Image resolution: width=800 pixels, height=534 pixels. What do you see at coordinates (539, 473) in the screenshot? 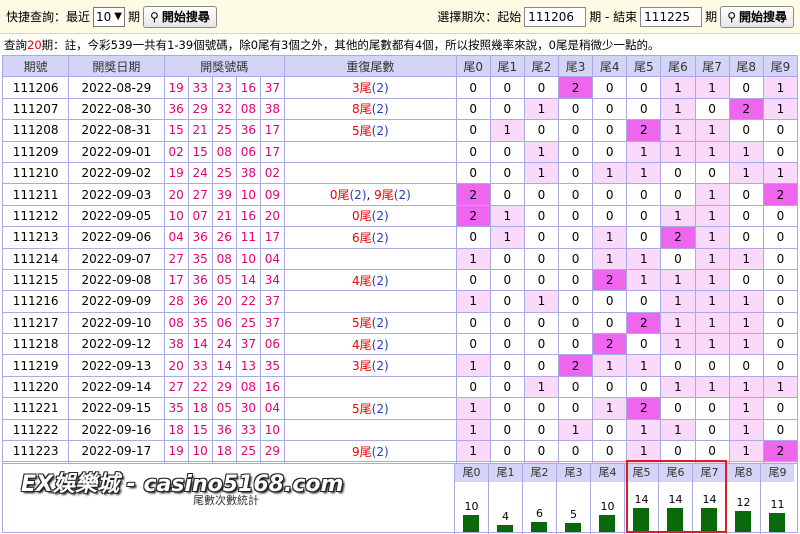
I see `tail-bar-header: 尾2` at bounding box center [539, 473].